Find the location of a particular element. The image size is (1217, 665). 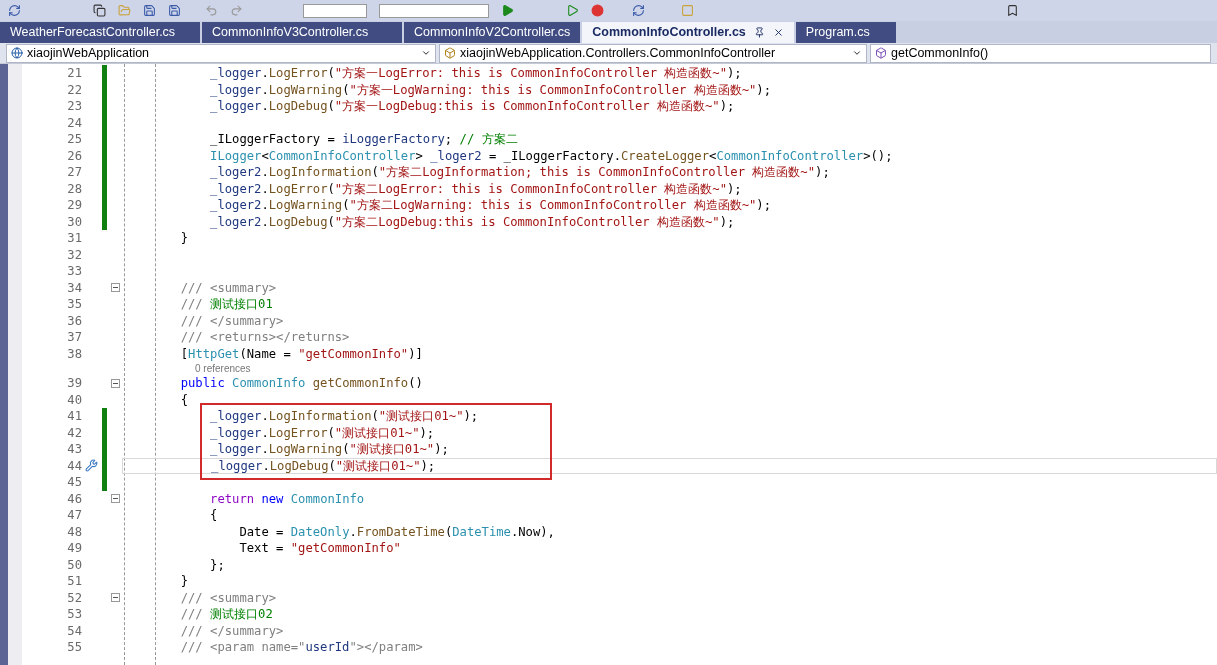

codelens-text: 0 references is located at coordinates (193, 368).